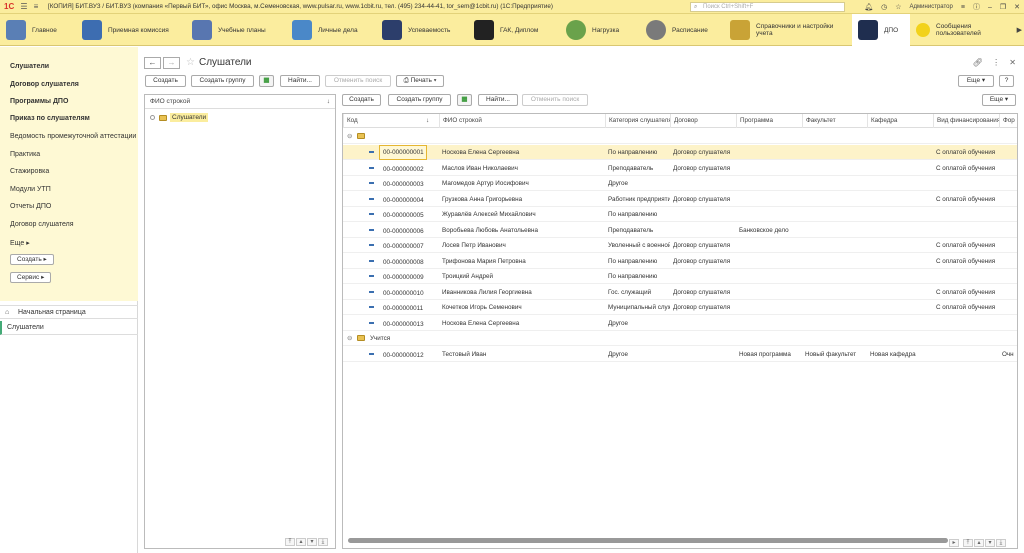 The height and width of the screenshot is (553, 1024). Describe the element at coordinates (963, 7) in the screenshot. I see `settings-menu-icon: ≡` at that location.